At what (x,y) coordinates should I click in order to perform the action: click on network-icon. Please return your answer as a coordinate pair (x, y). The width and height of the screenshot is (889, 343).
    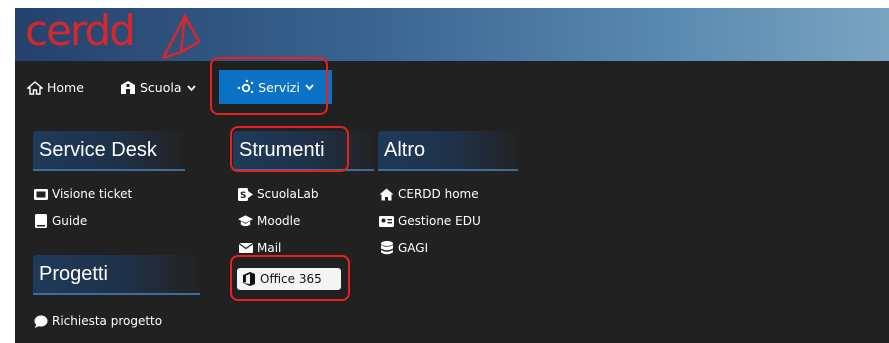
    Looking at the image, I should click on (246, 87).